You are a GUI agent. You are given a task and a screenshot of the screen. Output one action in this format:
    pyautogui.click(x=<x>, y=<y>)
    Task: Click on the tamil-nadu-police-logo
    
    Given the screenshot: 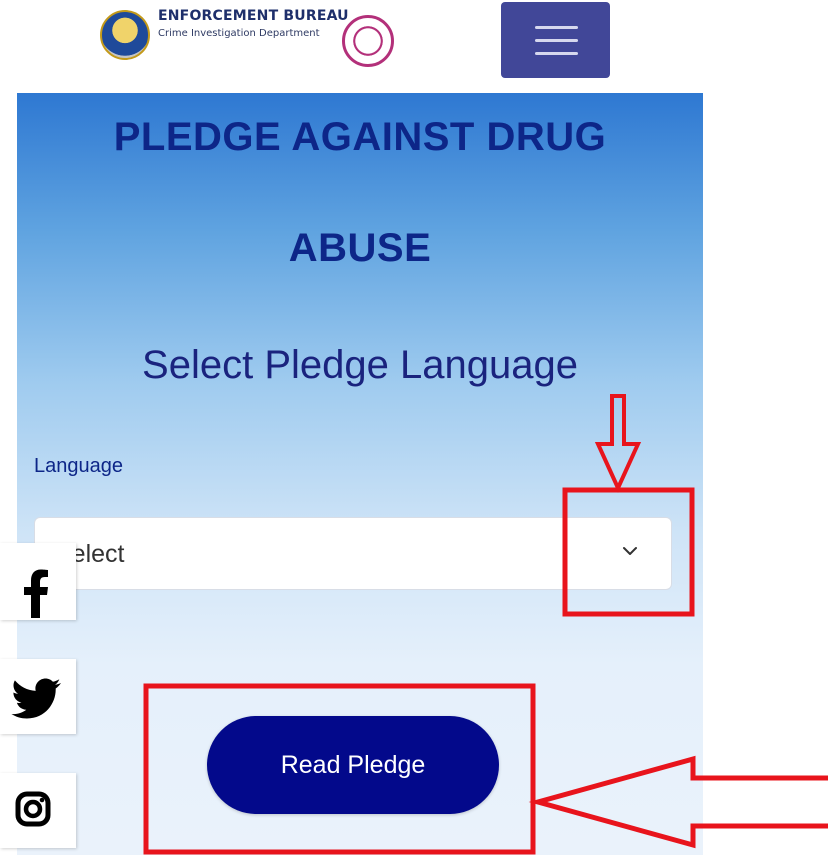 What is the action you would take?
    pyautogui.click(x=125, y=35)
    